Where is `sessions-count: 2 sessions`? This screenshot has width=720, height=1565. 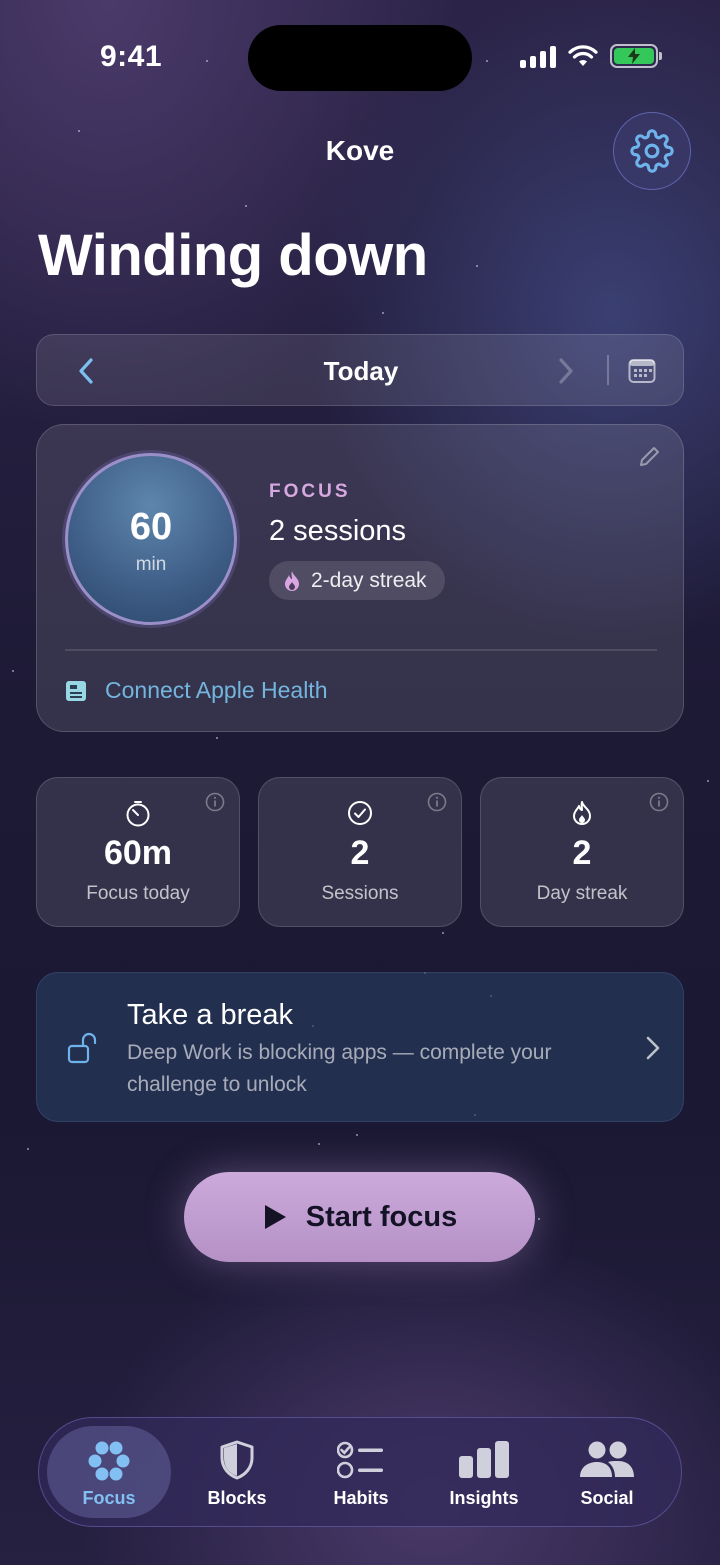 sessions-count: 2 sessions is located at coordinates (338, 531).